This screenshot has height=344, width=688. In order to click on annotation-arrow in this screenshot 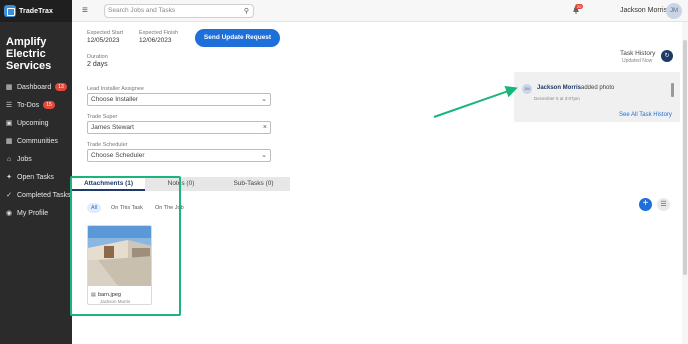, I will do `click(475, 101)`.